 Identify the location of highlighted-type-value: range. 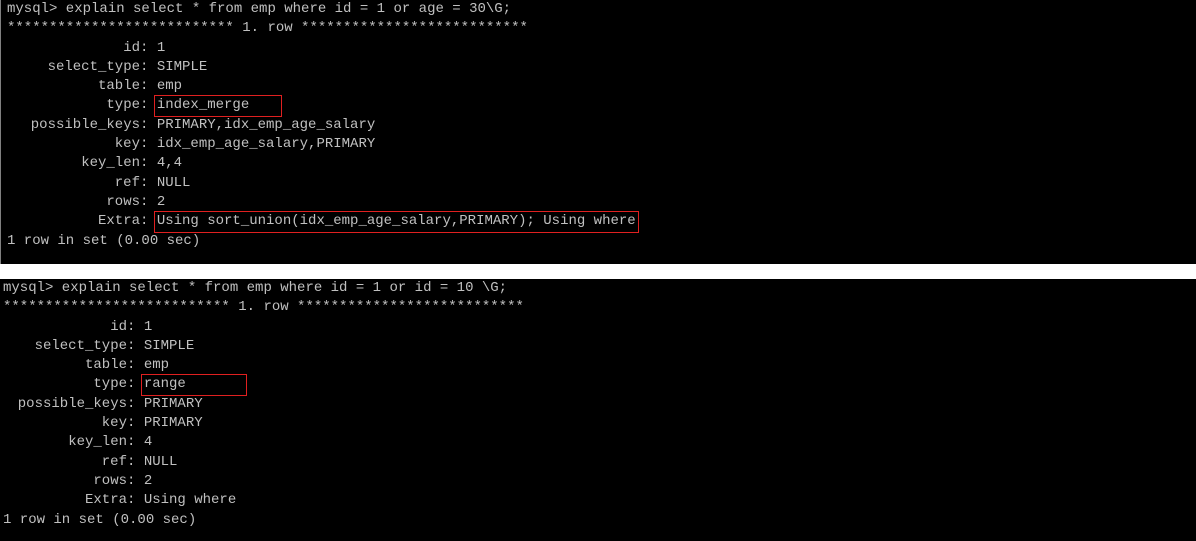
(193, 385).